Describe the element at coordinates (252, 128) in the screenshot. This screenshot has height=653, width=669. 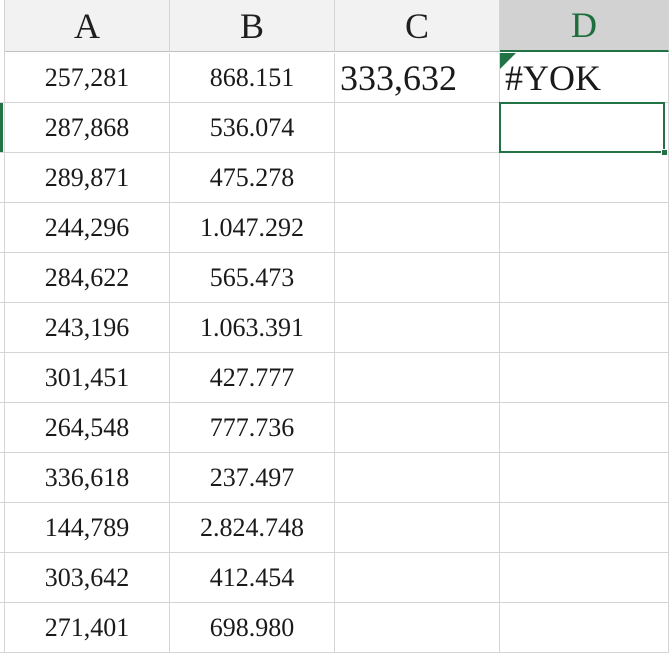
I see `cell-b2: 536.074` at that location.